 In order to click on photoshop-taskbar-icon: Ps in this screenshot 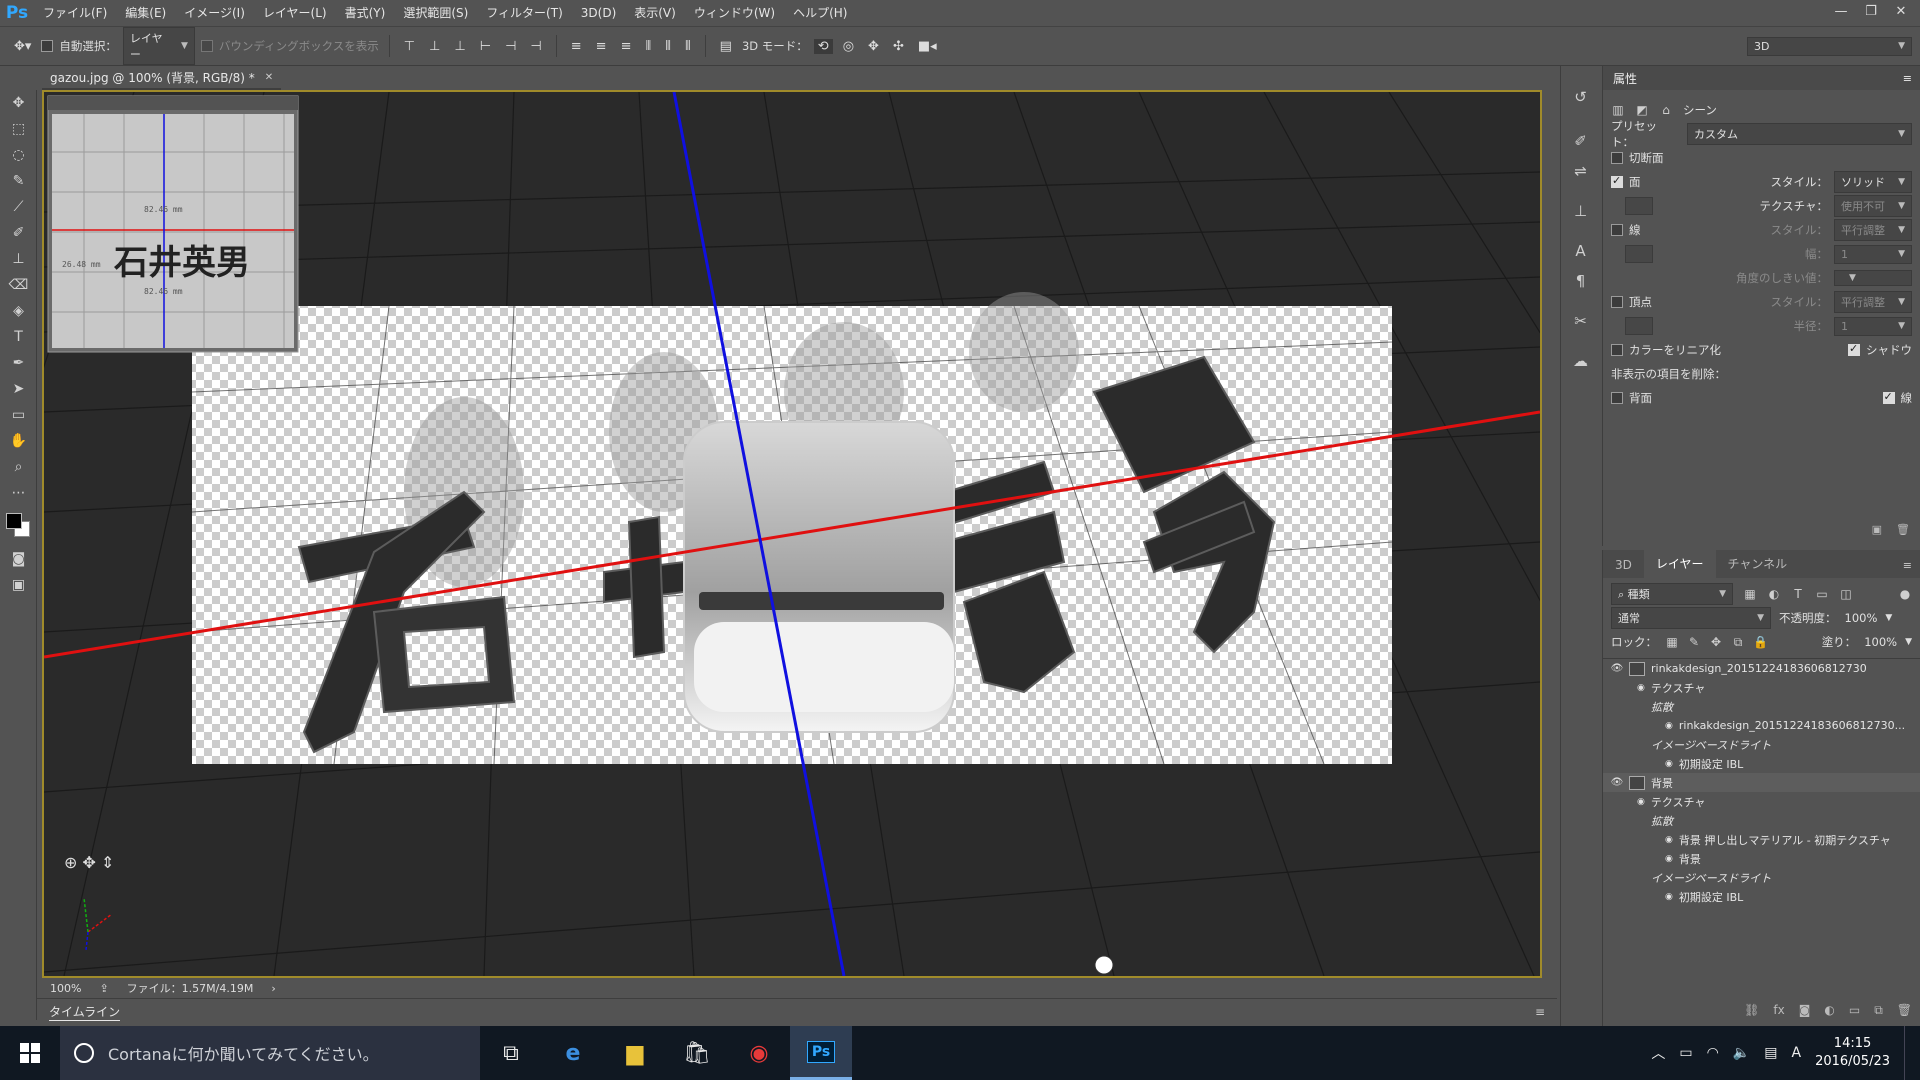, I will do `click(821, 1053)`.